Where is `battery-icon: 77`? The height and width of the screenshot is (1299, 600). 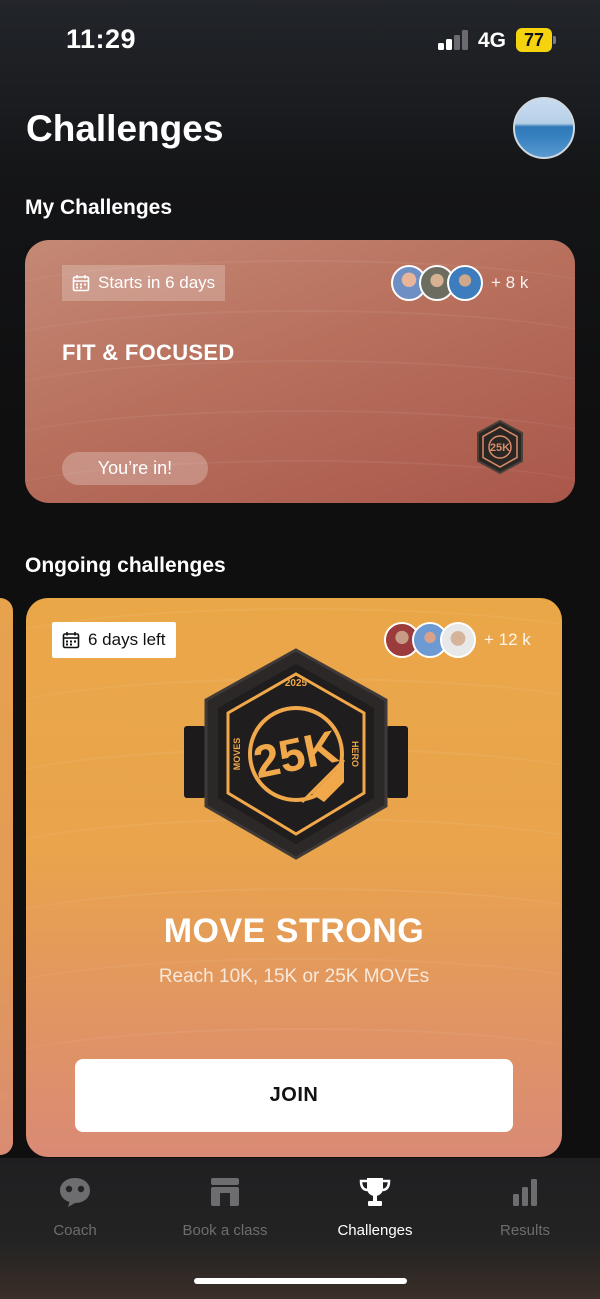 battery-icon: 77 is located at coordinates (536, 40).